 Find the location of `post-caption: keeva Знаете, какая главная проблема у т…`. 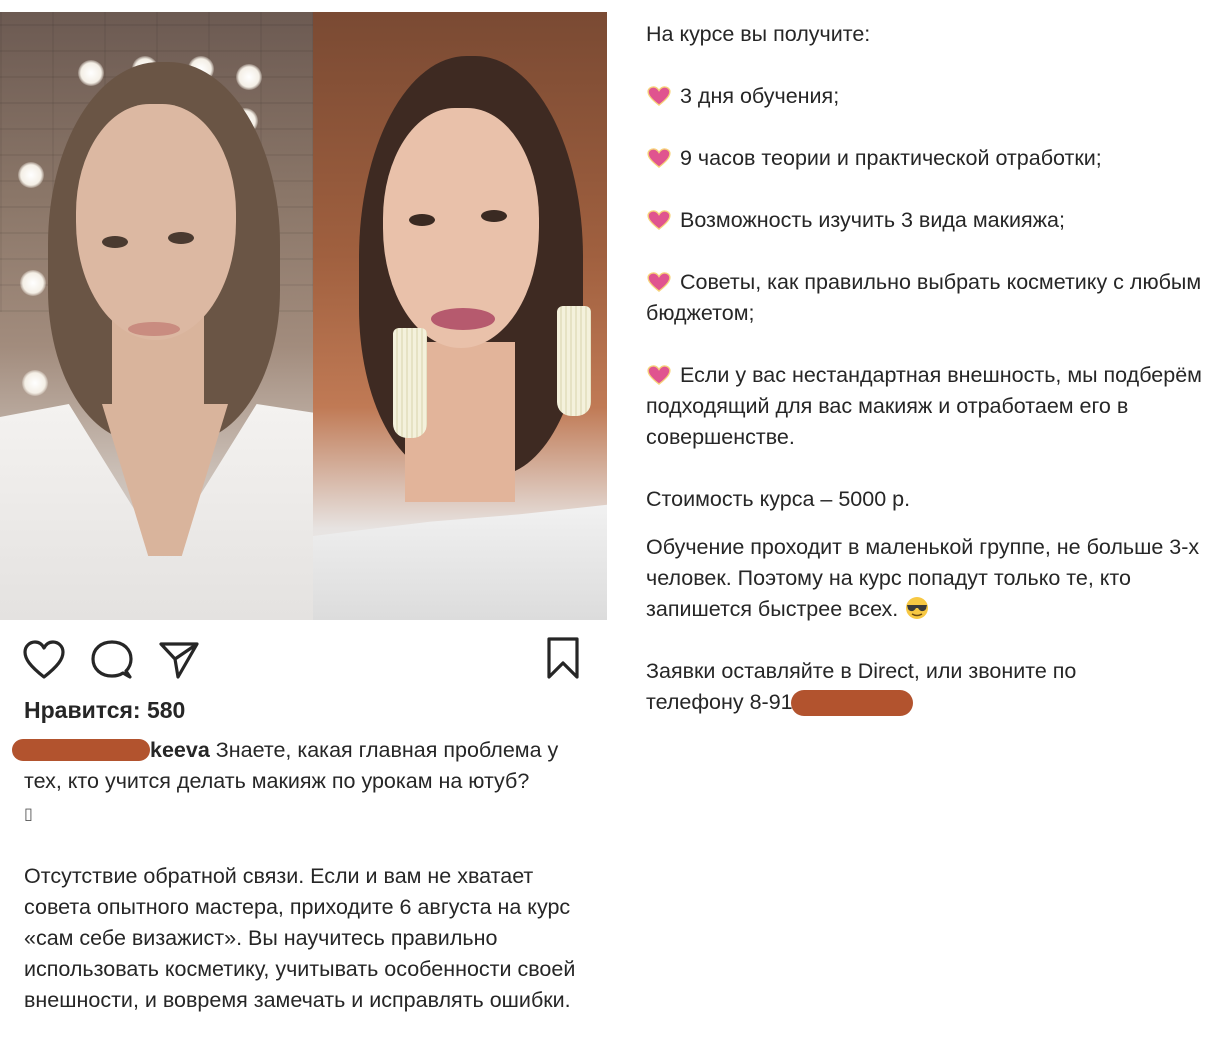

post-caption: keeva Знаете, какая главная проблема у т… is located at coordinates (305, 875).